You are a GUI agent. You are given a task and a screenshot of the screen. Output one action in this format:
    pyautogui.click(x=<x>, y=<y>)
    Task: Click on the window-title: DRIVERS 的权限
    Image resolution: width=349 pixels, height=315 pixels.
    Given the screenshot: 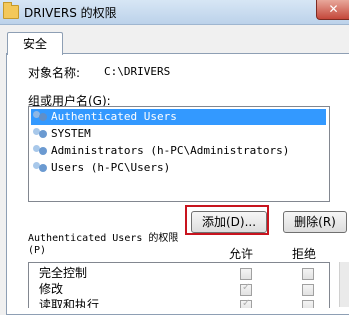 What is the action you would take?
    pyautogui.click(x=70, y=13)
    